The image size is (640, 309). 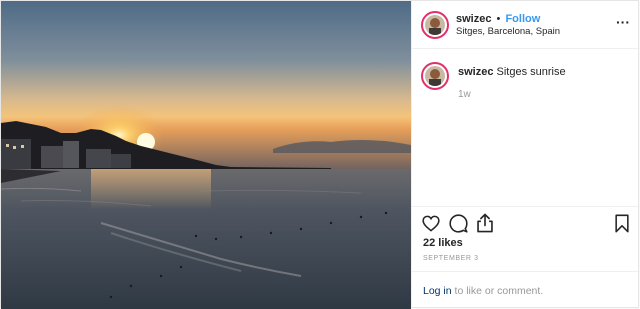 What do you see at coordinates (531, 72) in the screenshot?
I see `caption-text: Sitges sunrise` at bounding box center [531, 72].